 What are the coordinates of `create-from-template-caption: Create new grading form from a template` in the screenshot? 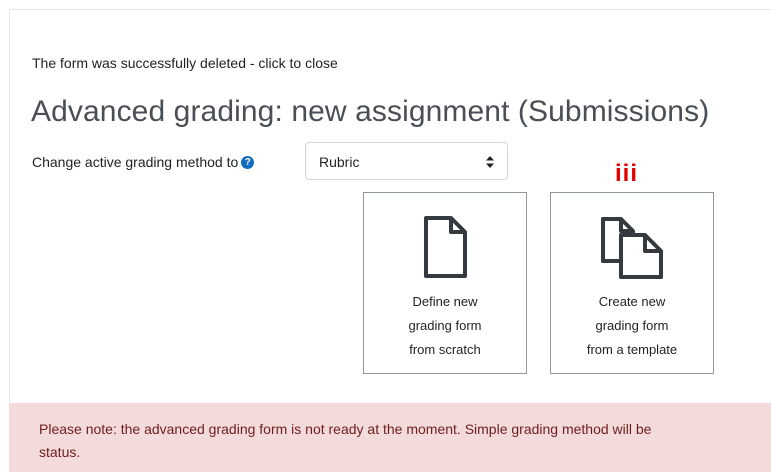 It's located at (632, 326).